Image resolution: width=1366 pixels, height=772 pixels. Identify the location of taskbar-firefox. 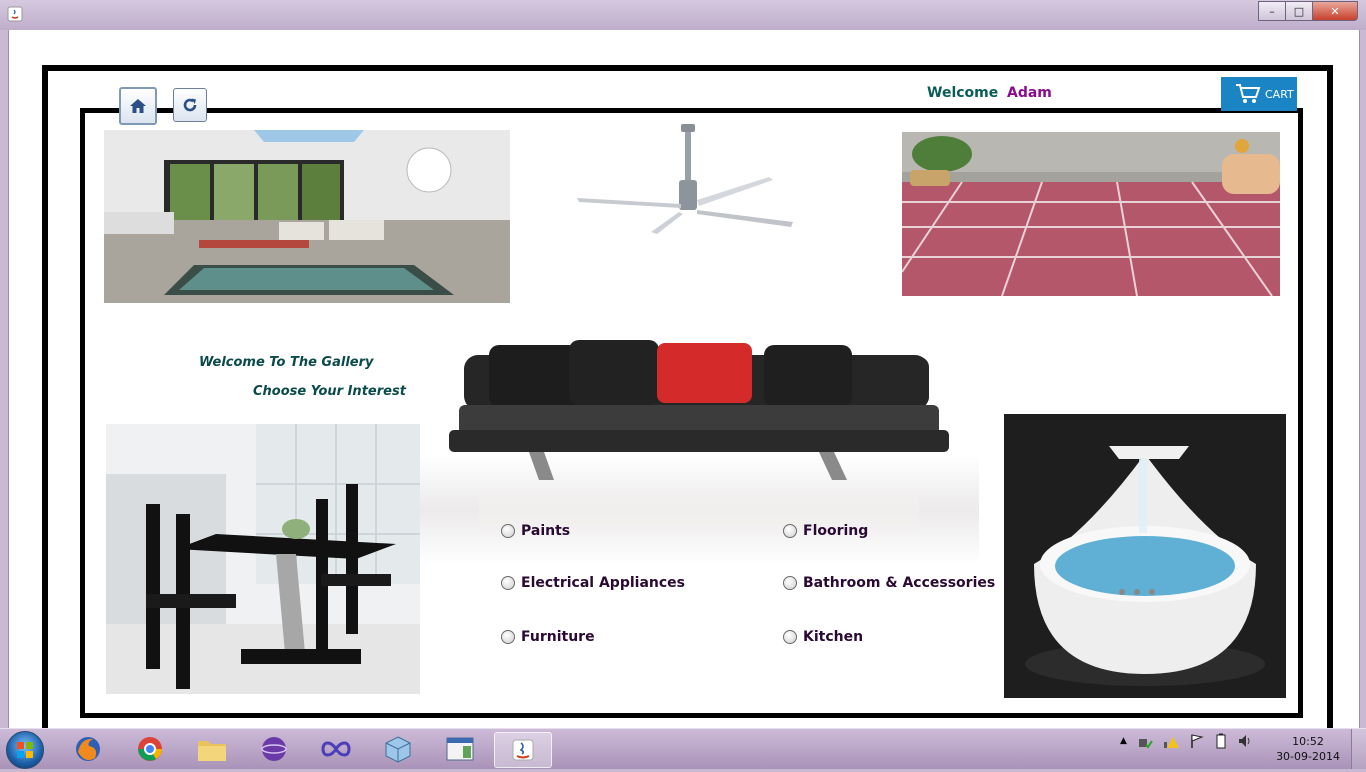
(88, 749).